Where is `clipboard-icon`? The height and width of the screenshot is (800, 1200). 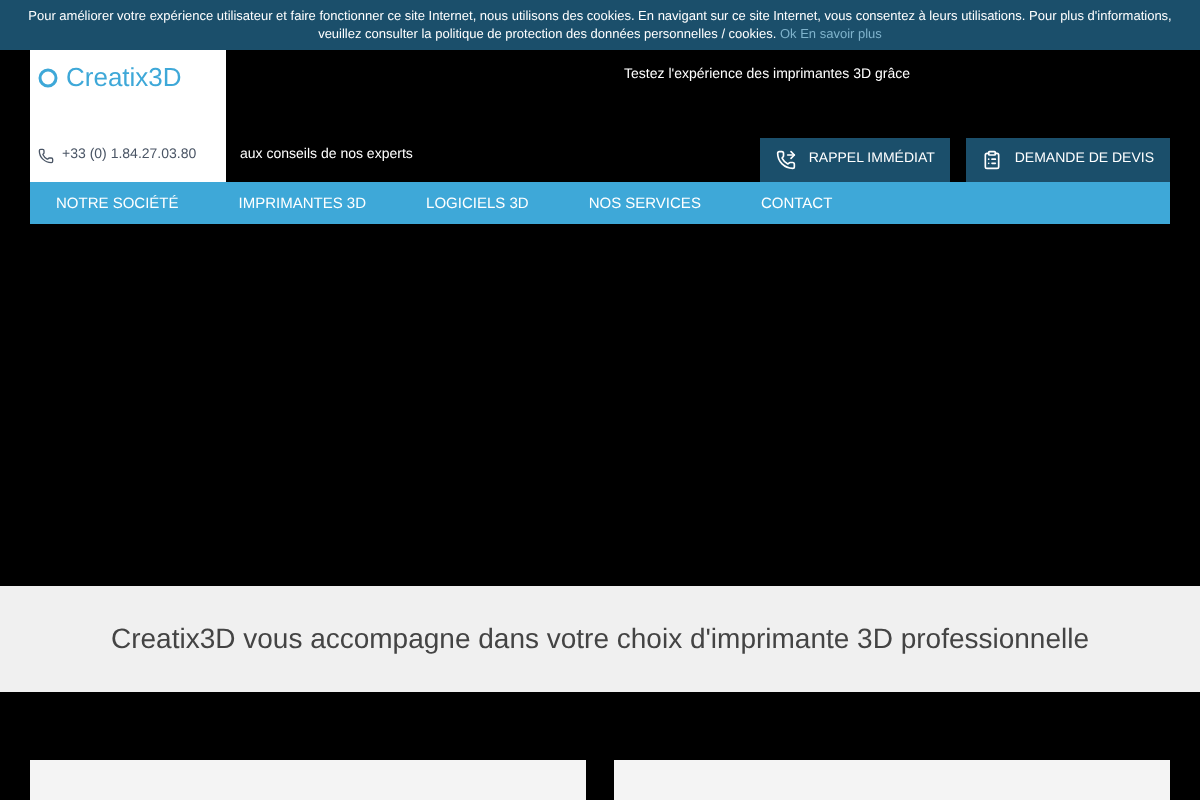 clipboard-icon is located at coordinates (992, 160).